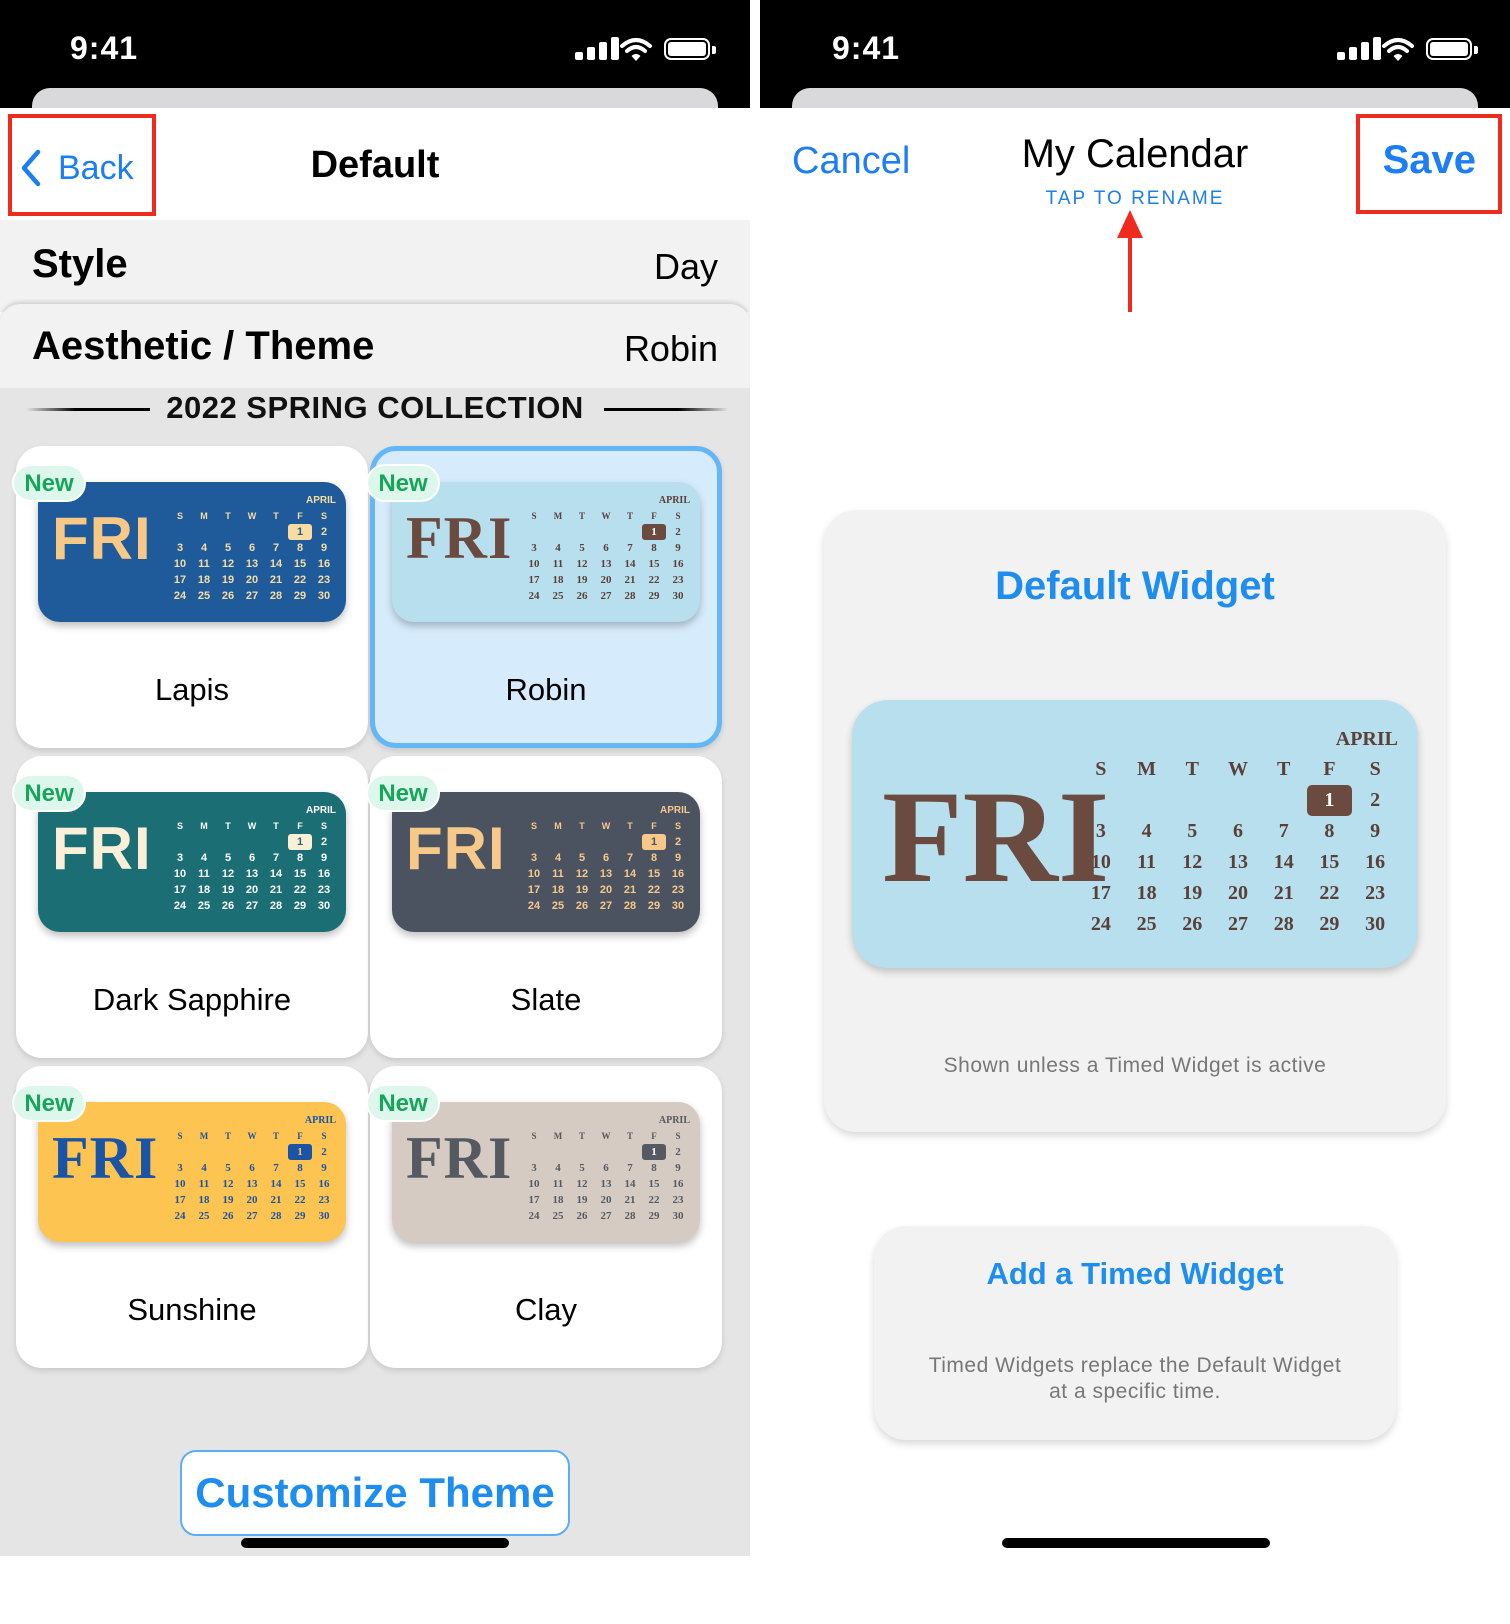 Image resolution: width=1510 pixels, height=1624 pixels. Describe the element at coordinates (1136, 1543) in the screenshot. I see `home-indicator` at that location.